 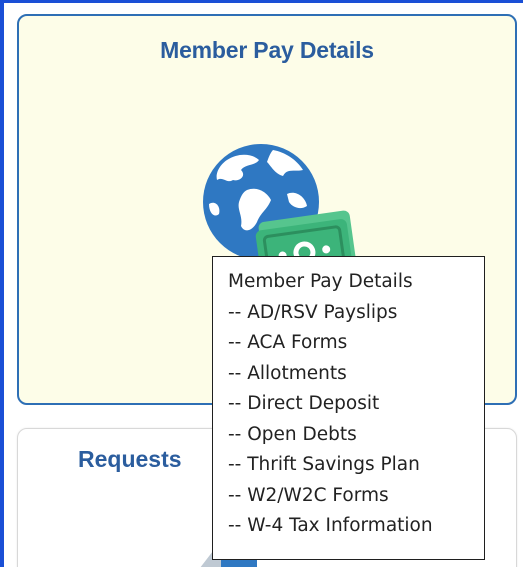 What do you see at coordinates (2, 283) in the screenshot?
I see `window-left-border` at bounding box center [2, 283].